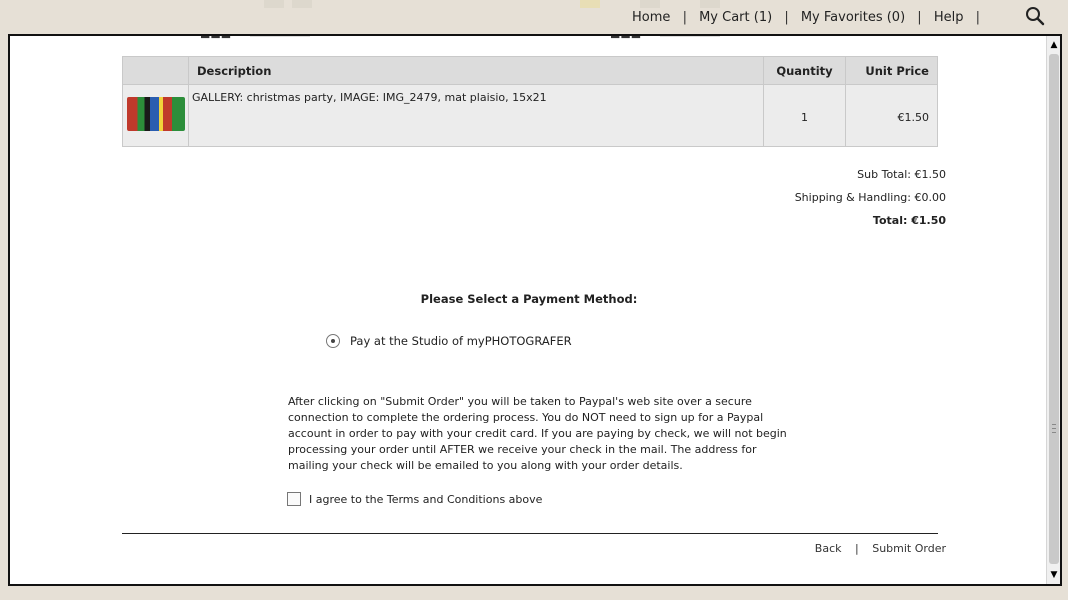 The image size is (1068, 600). I want to click on scroll-down-arrow-icon: ▼, so click(1053, 575).